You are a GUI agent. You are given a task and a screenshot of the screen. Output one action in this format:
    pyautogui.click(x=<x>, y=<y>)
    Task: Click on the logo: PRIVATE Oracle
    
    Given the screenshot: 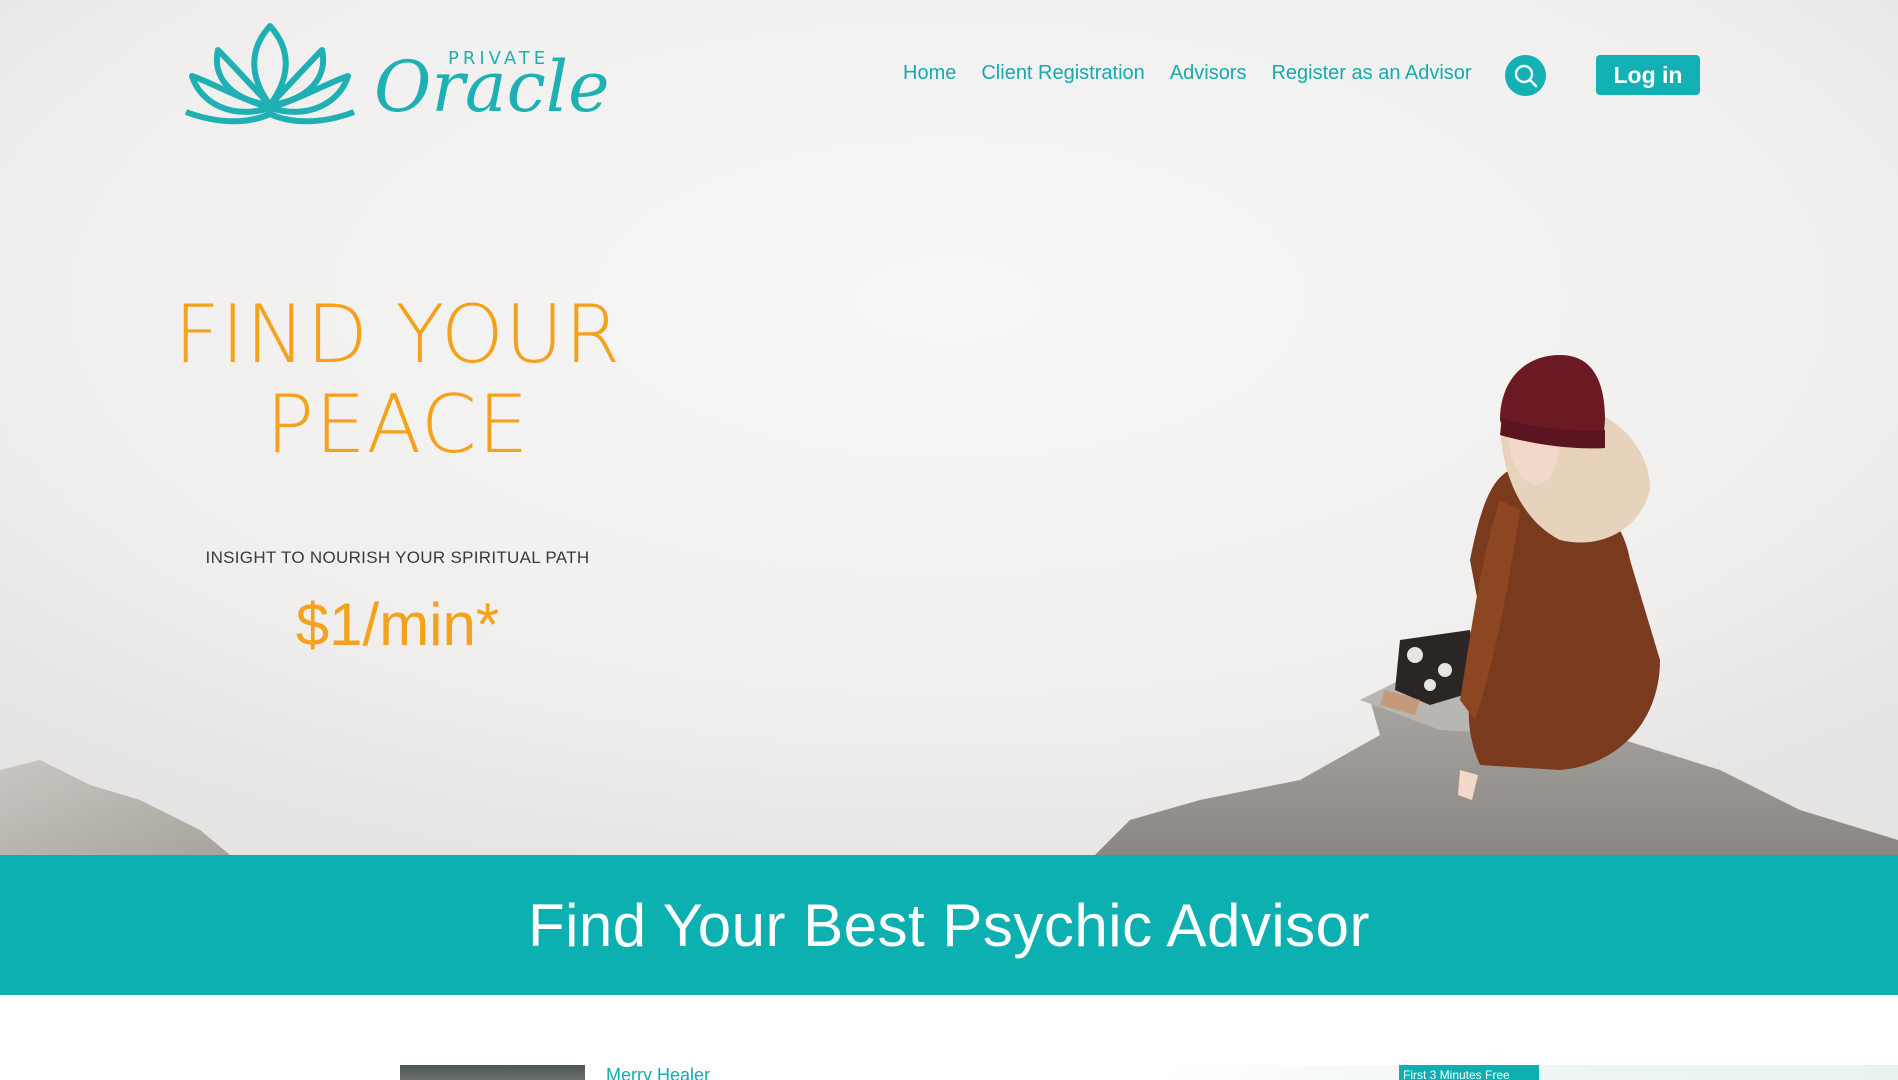 What is the action you would take?
    pyautogui.click(x=394, y=75)
    